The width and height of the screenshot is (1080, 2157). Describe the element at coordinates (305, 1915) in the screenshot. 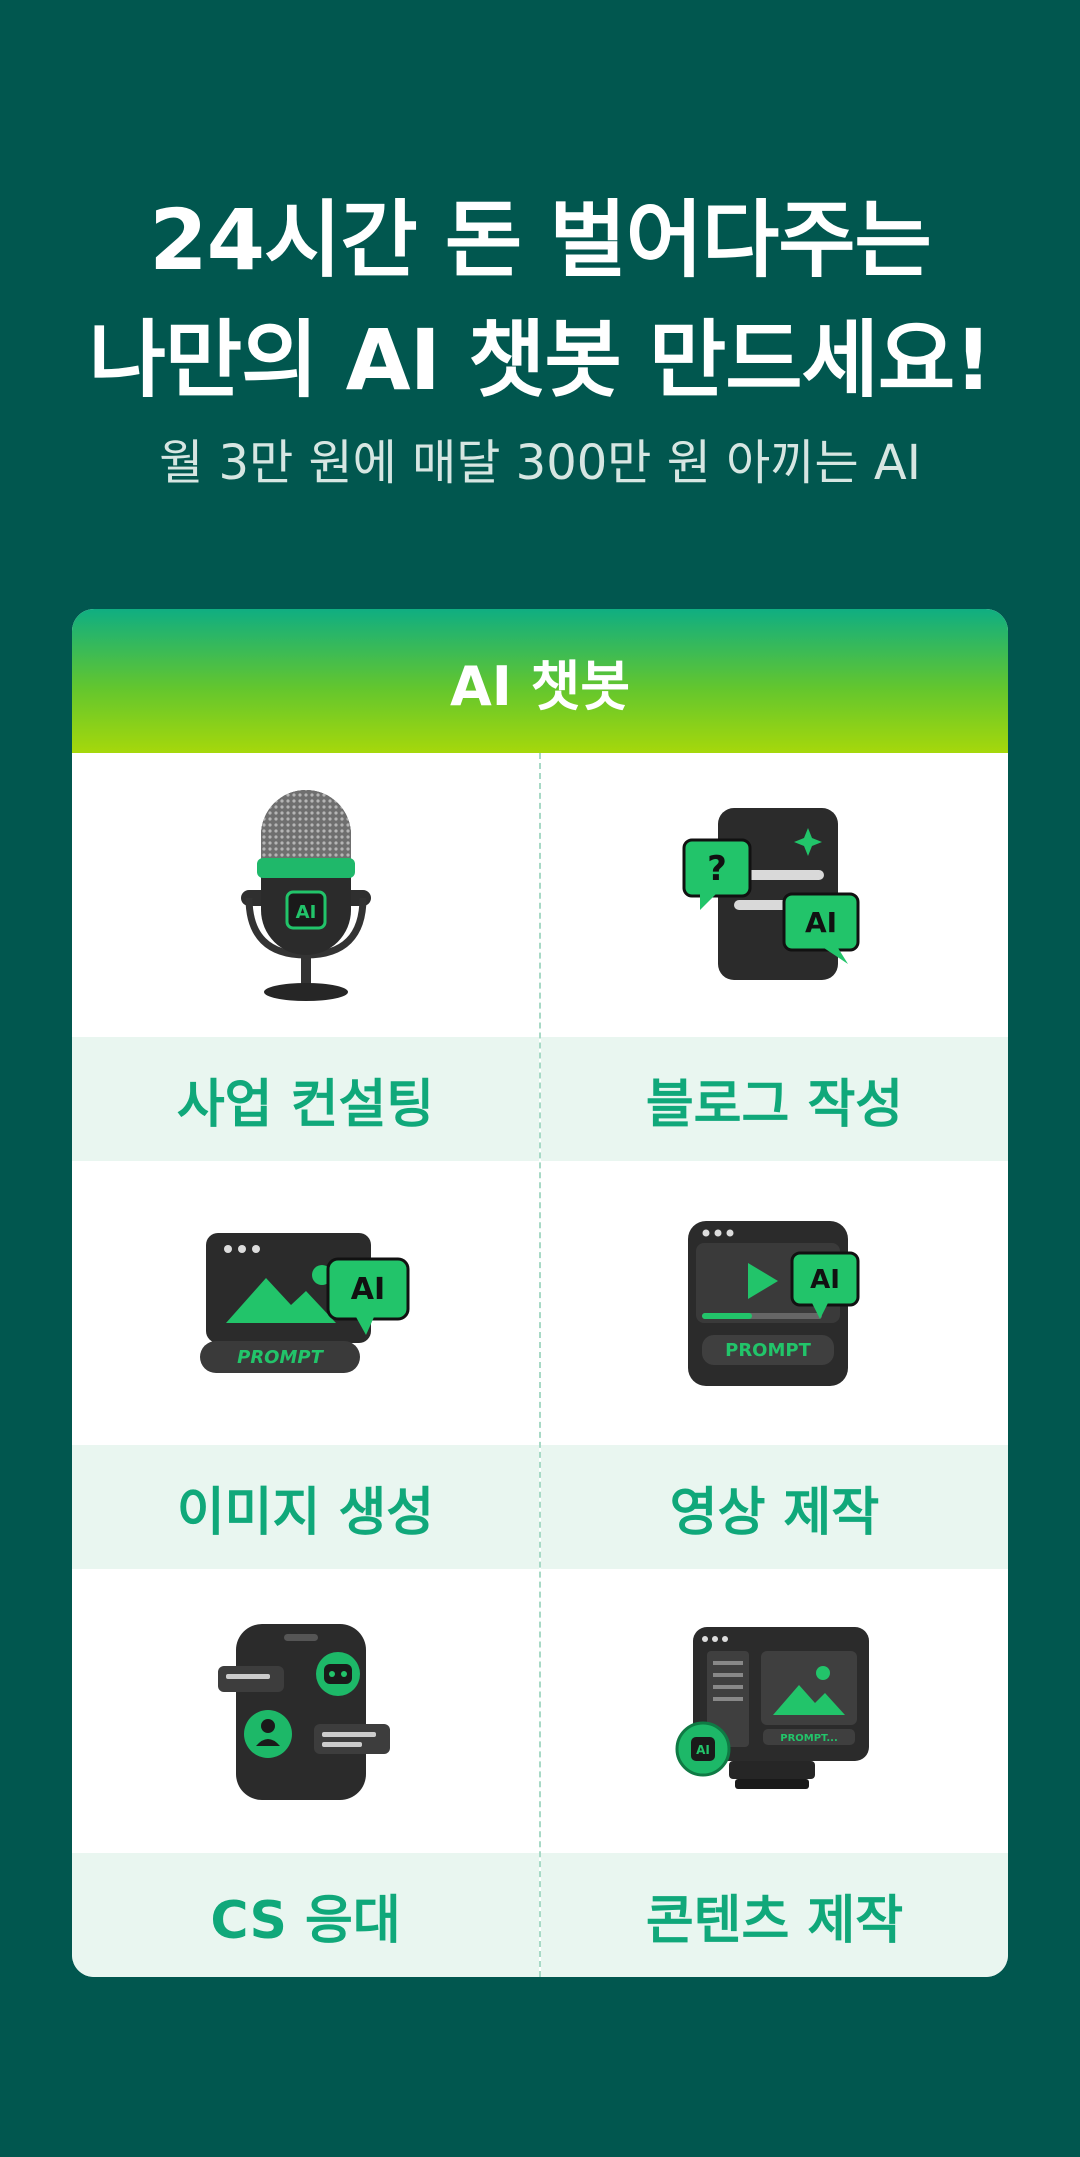

I see `item-label: CS 응대` at that location.